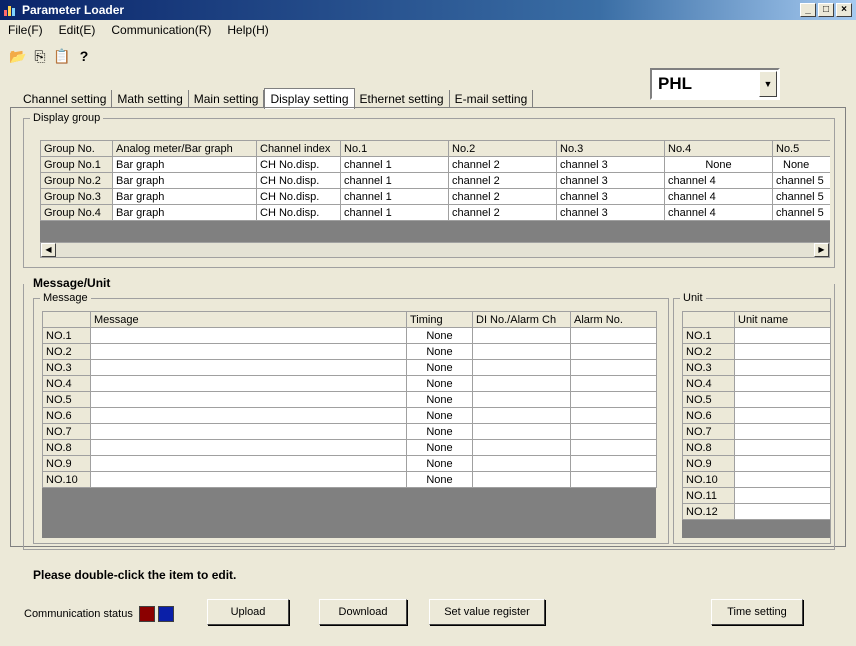 The height and width of the screenshot is (646, 856). I want to click on time-setting-button: Time setting, so click(757, 612).